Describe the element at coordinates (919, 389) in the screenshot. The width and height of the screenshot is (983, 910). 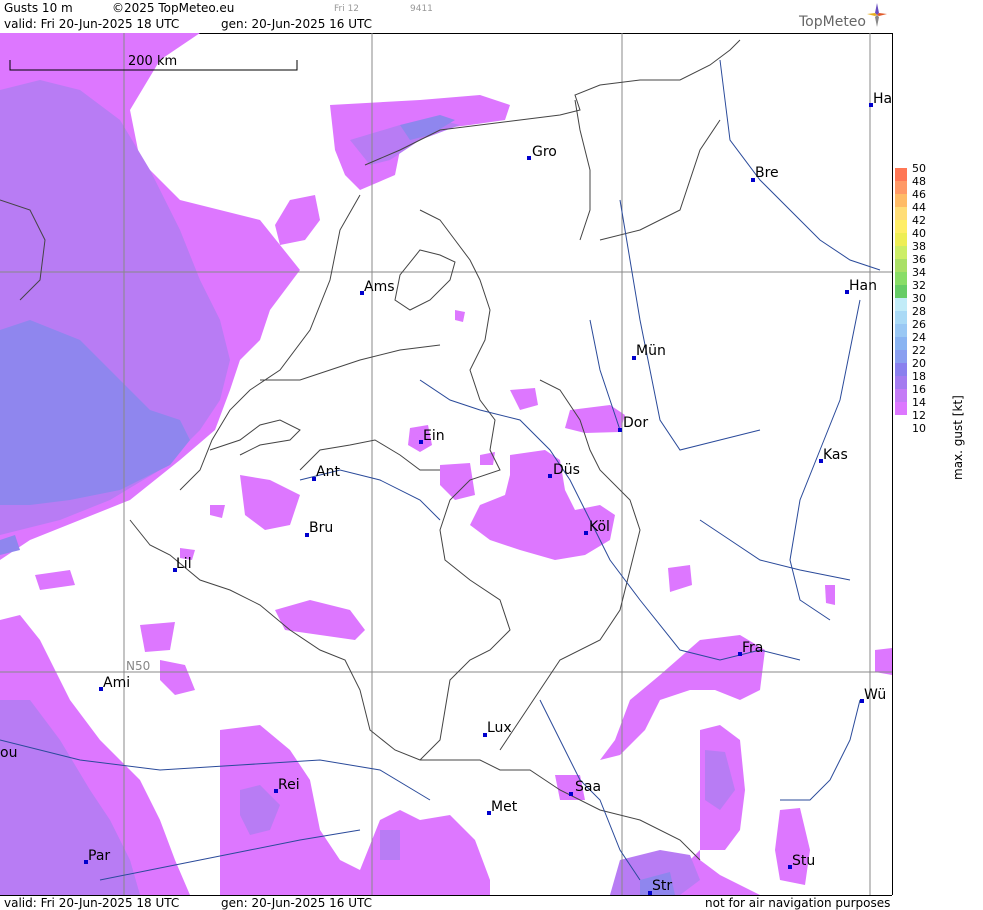
I see `legend-tick-label: 16` at that location.